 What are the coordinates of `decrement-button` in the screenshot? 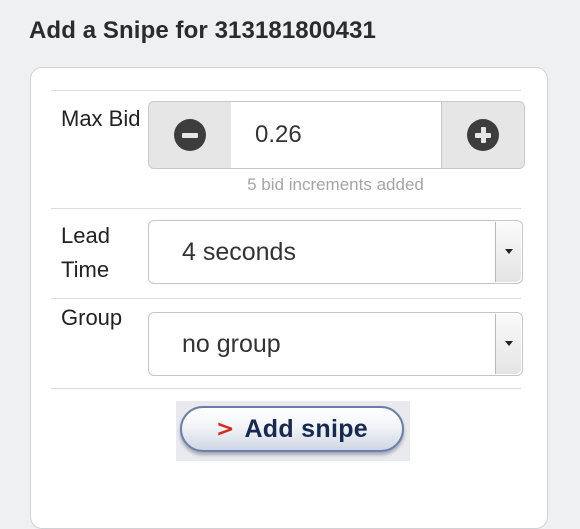 It's located at (190, 135).